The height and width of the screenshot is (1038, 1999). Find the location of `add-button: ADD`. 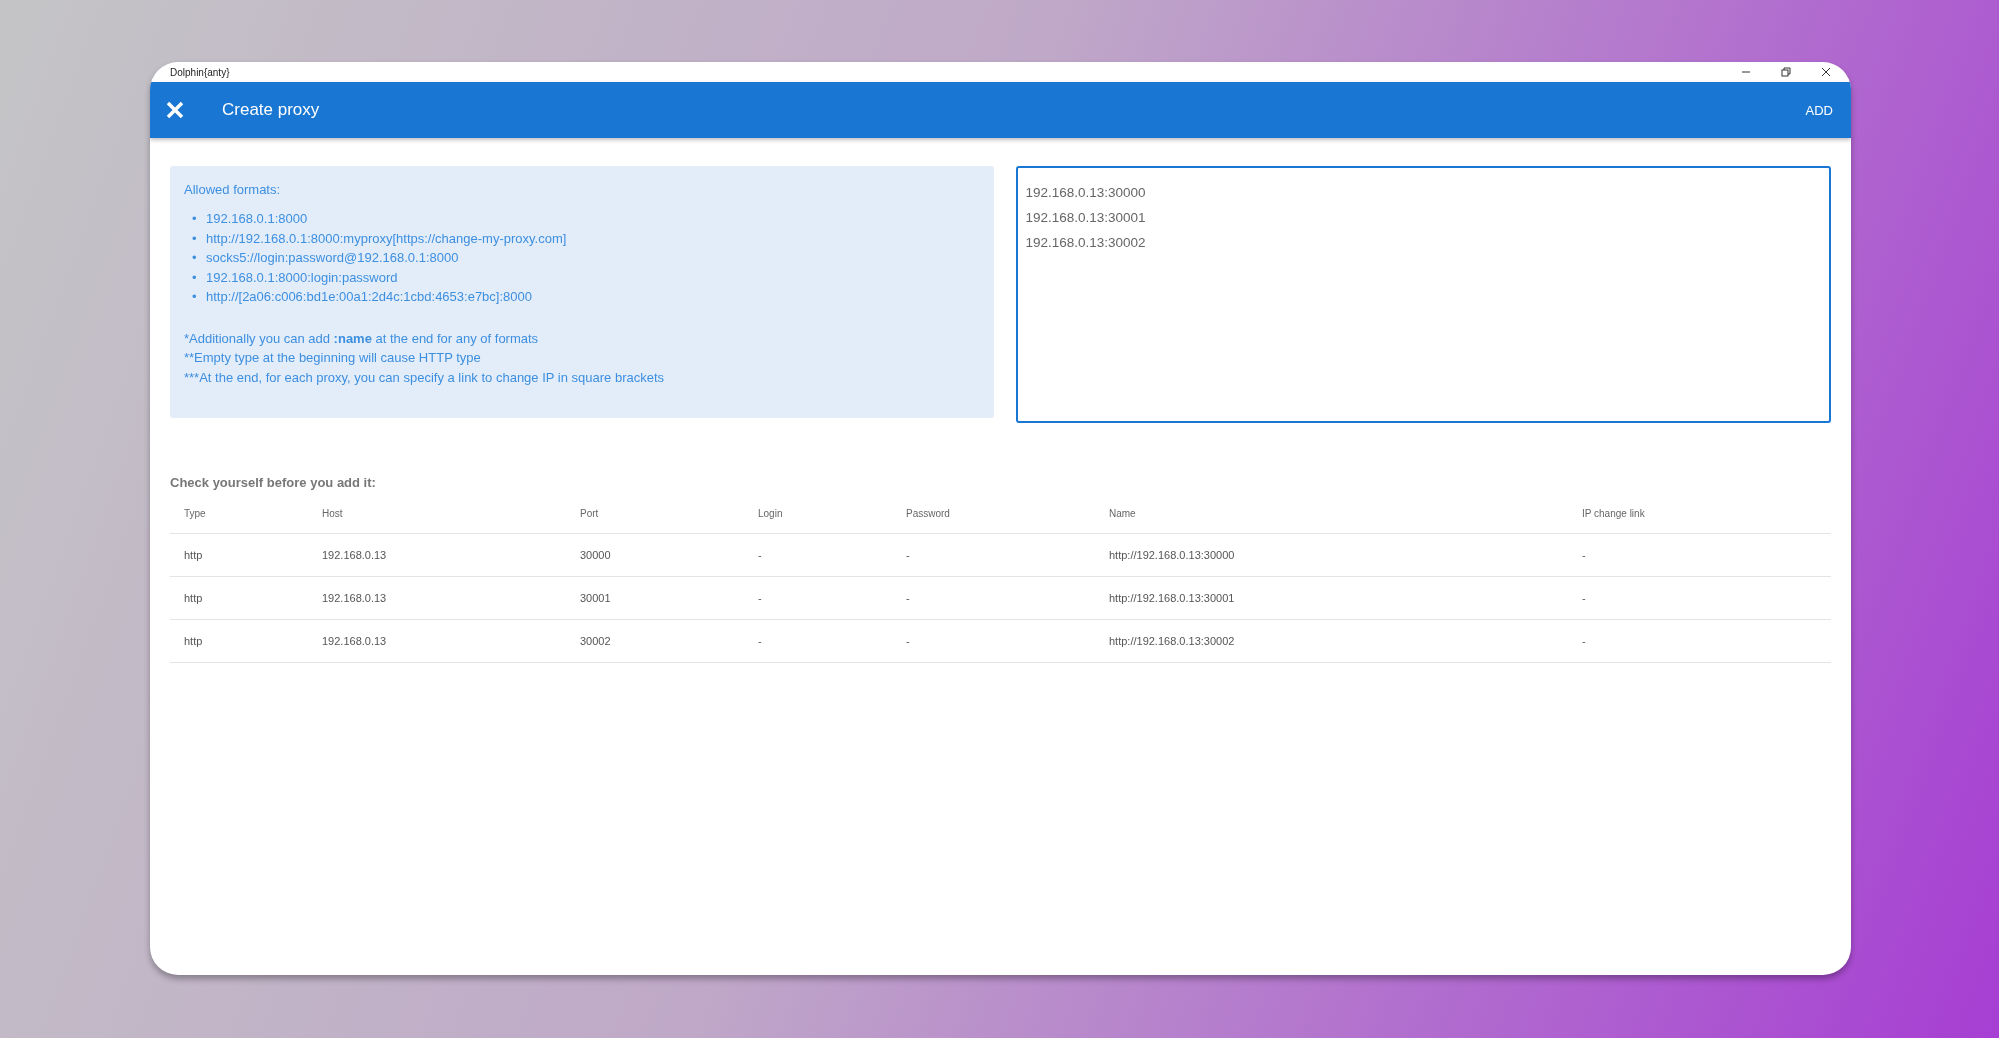

add-button: ADD is located at coordinates (1819, 110).